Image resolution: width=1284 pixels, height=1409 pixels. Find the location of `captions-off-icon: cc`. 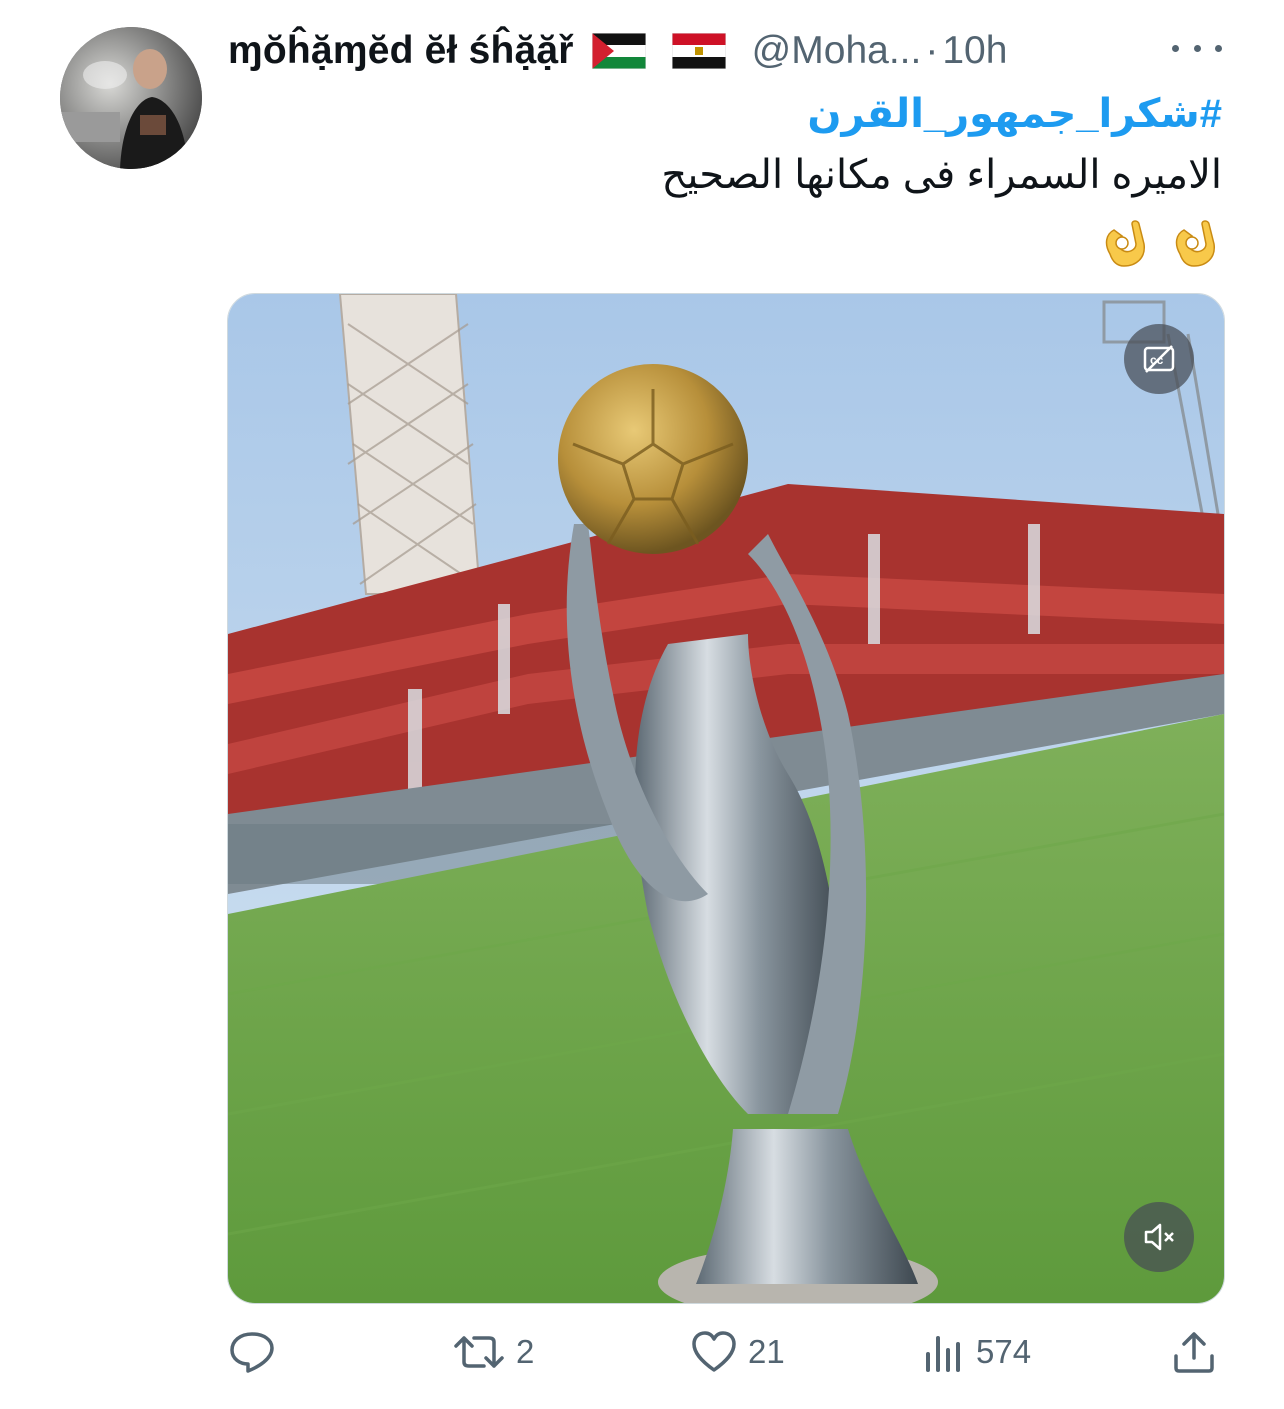

captions-off-icon: cc is located at coordinates (1159, 359).